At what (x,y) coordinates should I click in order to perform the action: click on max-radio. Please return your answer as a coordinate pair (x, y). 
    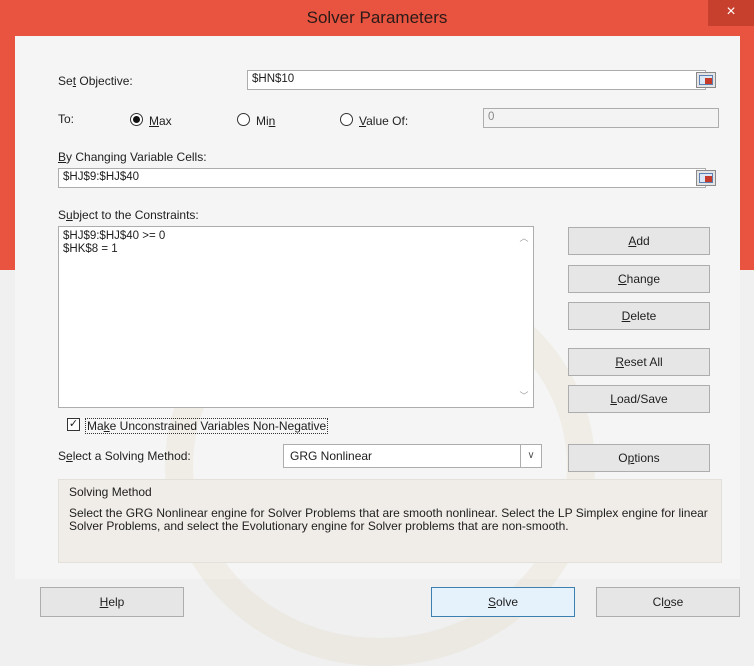
    Looking at the image, I should click on (136, 119).